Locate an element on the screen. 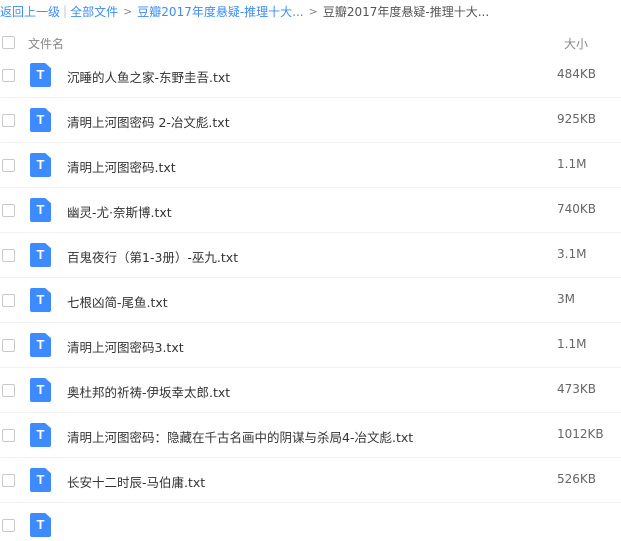  file-name: 幽灵-尤·奈斯博.txt is located at coordinates (119, 211).